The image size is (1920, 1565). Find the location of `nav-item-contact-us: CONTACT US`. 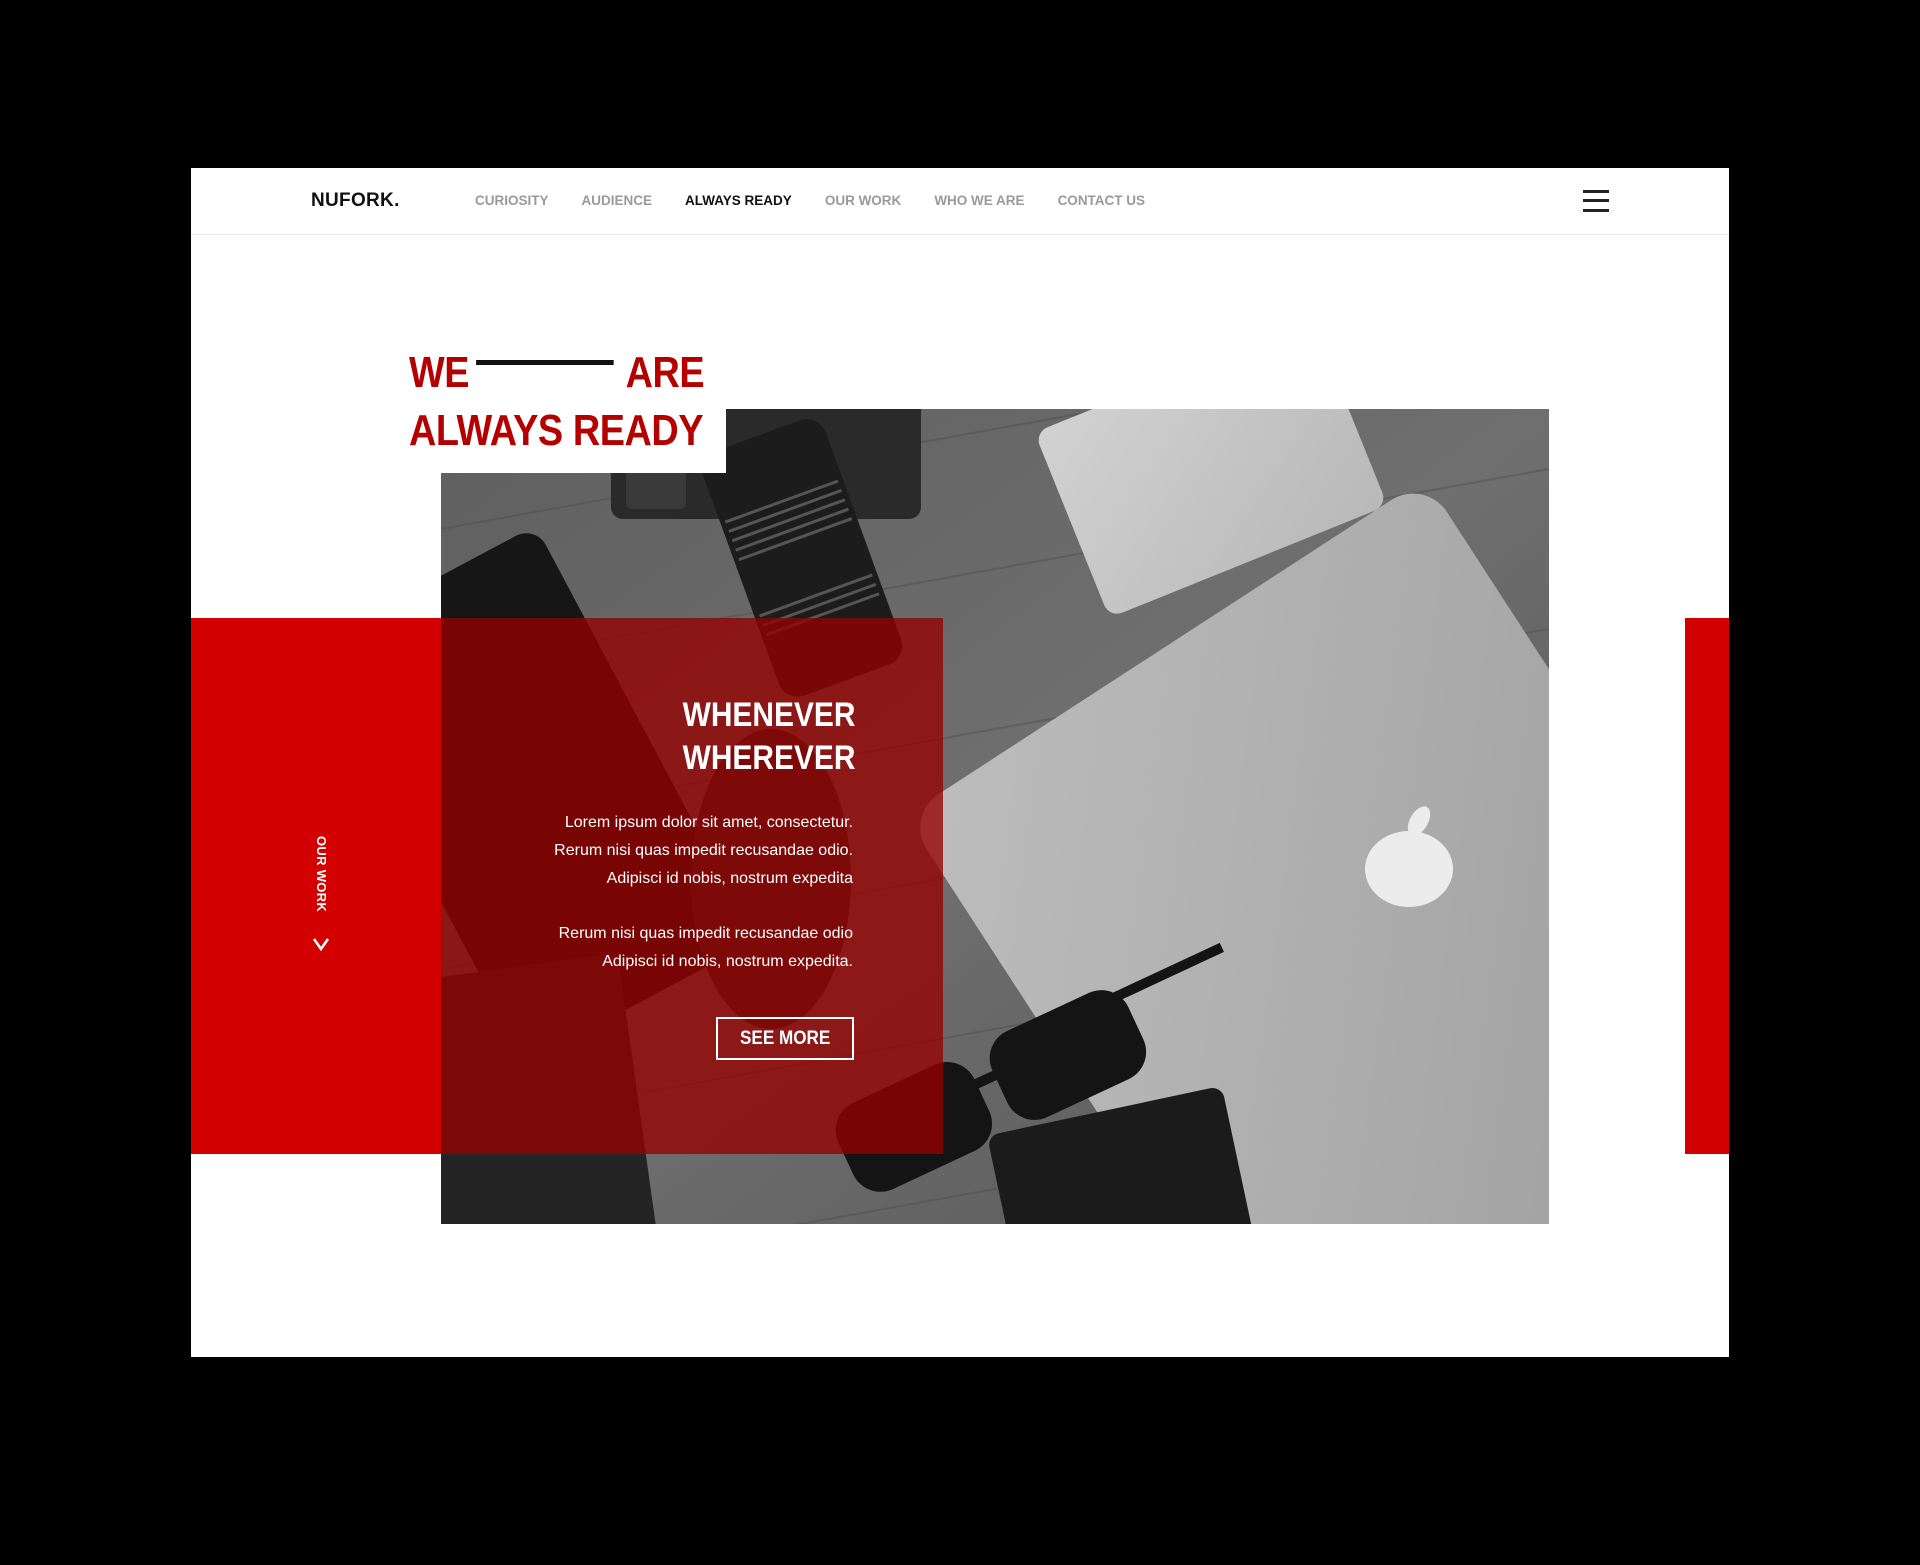

nav-item-contact-us: CONTACT US is located at coordinates (1102, 200).